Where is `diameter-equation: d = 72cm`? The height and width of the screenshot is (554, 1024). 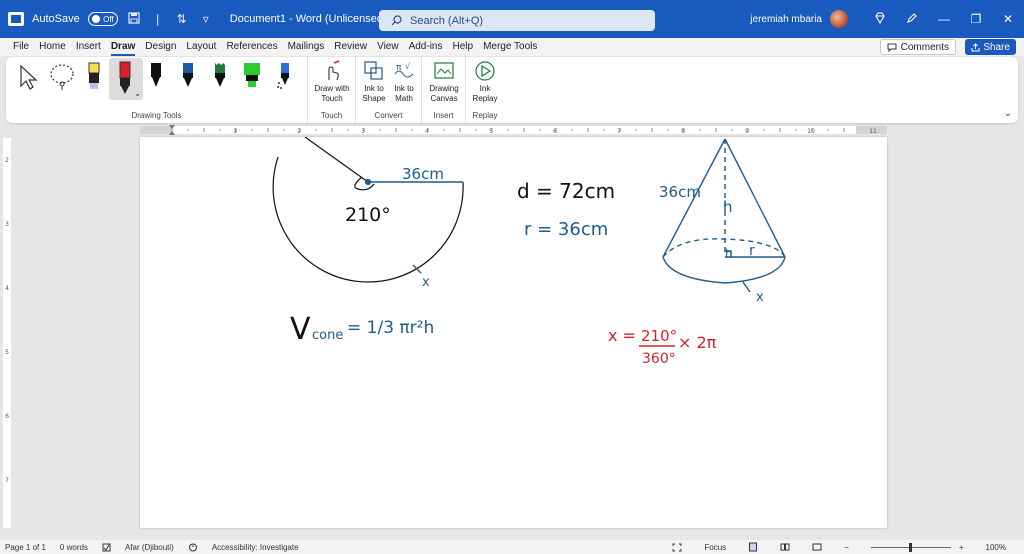
diameter-equation: d = 72cm is located at coordinates (566, 191).